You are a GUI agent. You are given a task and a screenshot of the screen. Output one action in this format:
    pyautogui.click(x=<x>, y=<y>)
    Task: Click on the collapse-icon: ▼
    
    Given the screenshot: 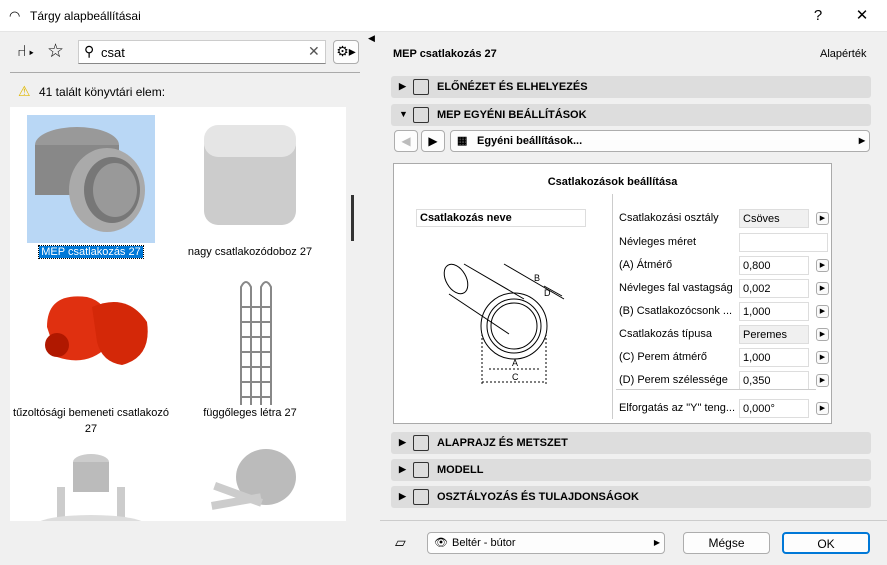 What is the action you would take?
    pyautogui.click(x=403, y=114)
    